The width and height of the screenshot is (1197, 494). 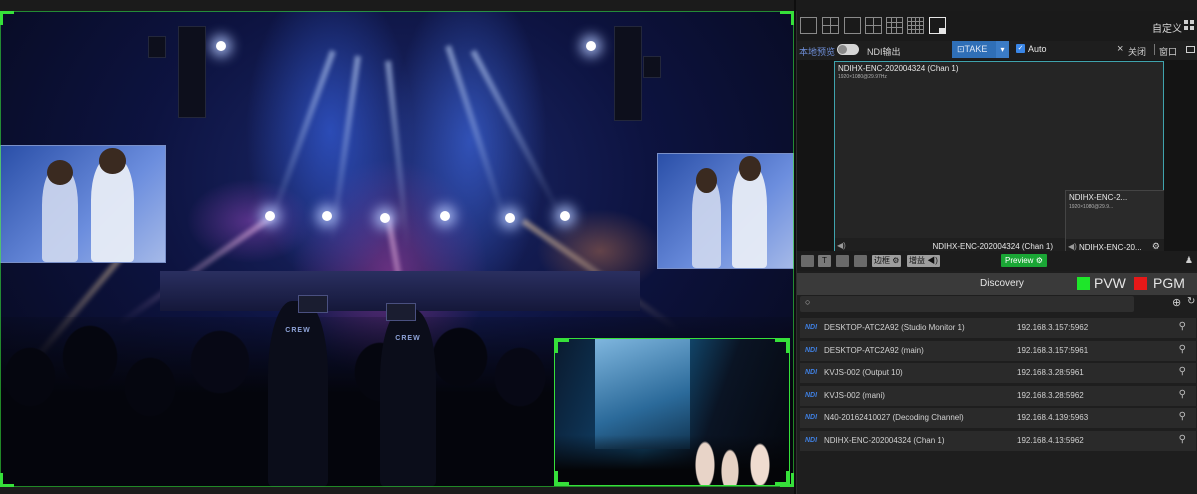 I want to click on source-name: KVJS-002 (mani), so click(x=854, y=395).